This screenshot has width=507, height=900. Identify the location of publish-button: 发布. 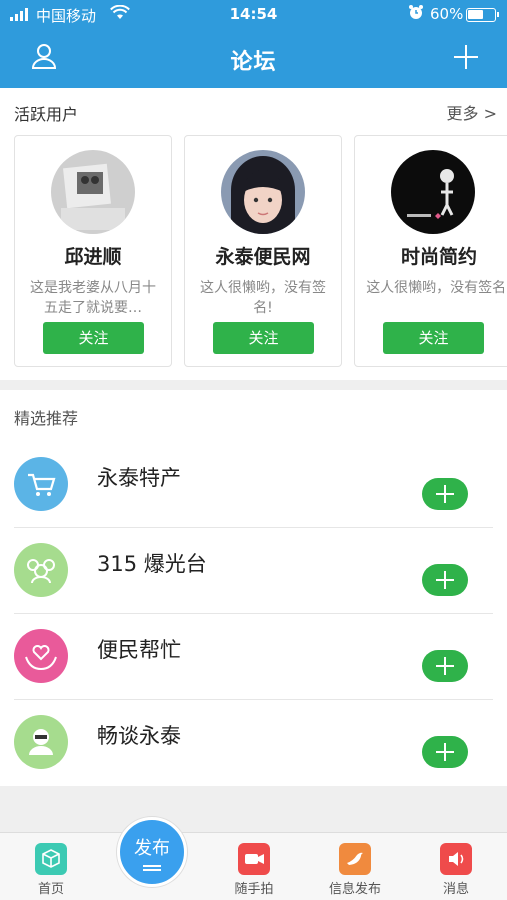
(152, 852).